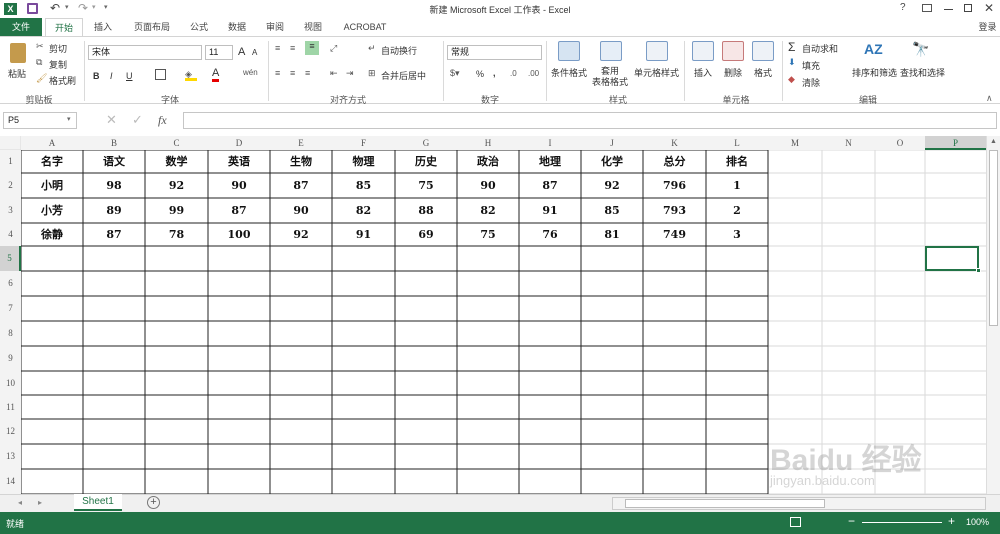  I want to click on new-sheet-button: +, so click(153, 502).